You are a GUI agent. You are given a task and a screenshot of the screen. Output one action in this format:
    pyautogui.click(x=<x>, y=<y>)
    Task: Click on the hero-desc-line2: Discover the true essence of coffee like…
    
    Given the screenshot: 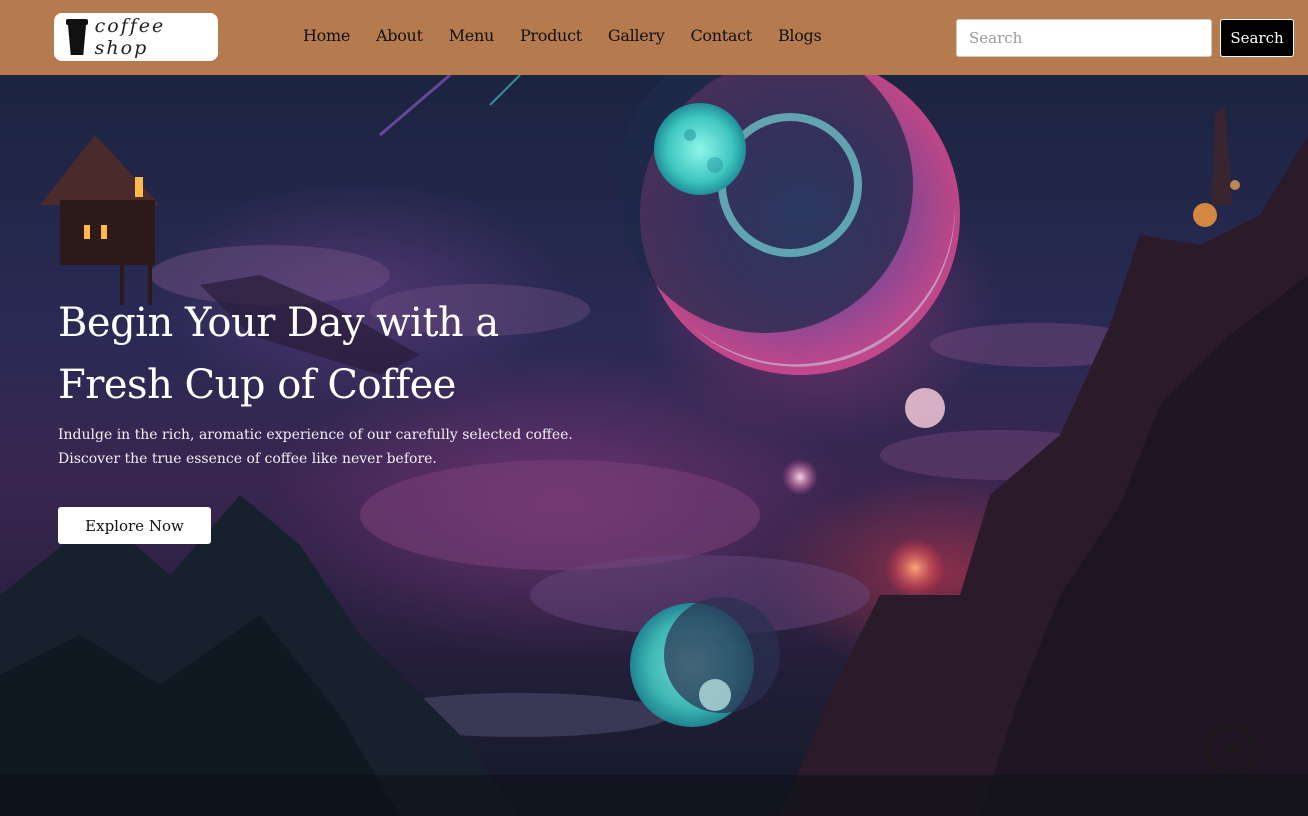 What is the action you would take?
    pyautogui.click(x=247, y=459)
    